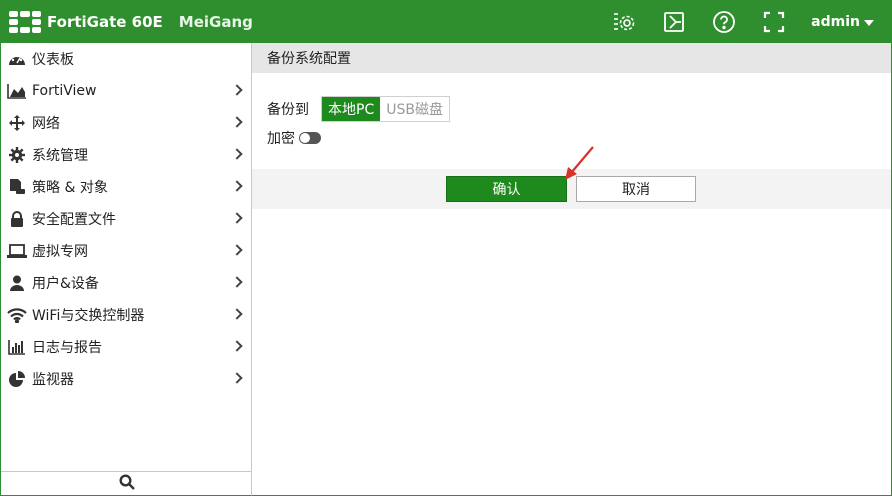 Image resolution: width=892 pixels, height=496 pixels. Describe the element at coordinates (751, 21) in the screenshot. I see `top-right-tools: admin` at that location.